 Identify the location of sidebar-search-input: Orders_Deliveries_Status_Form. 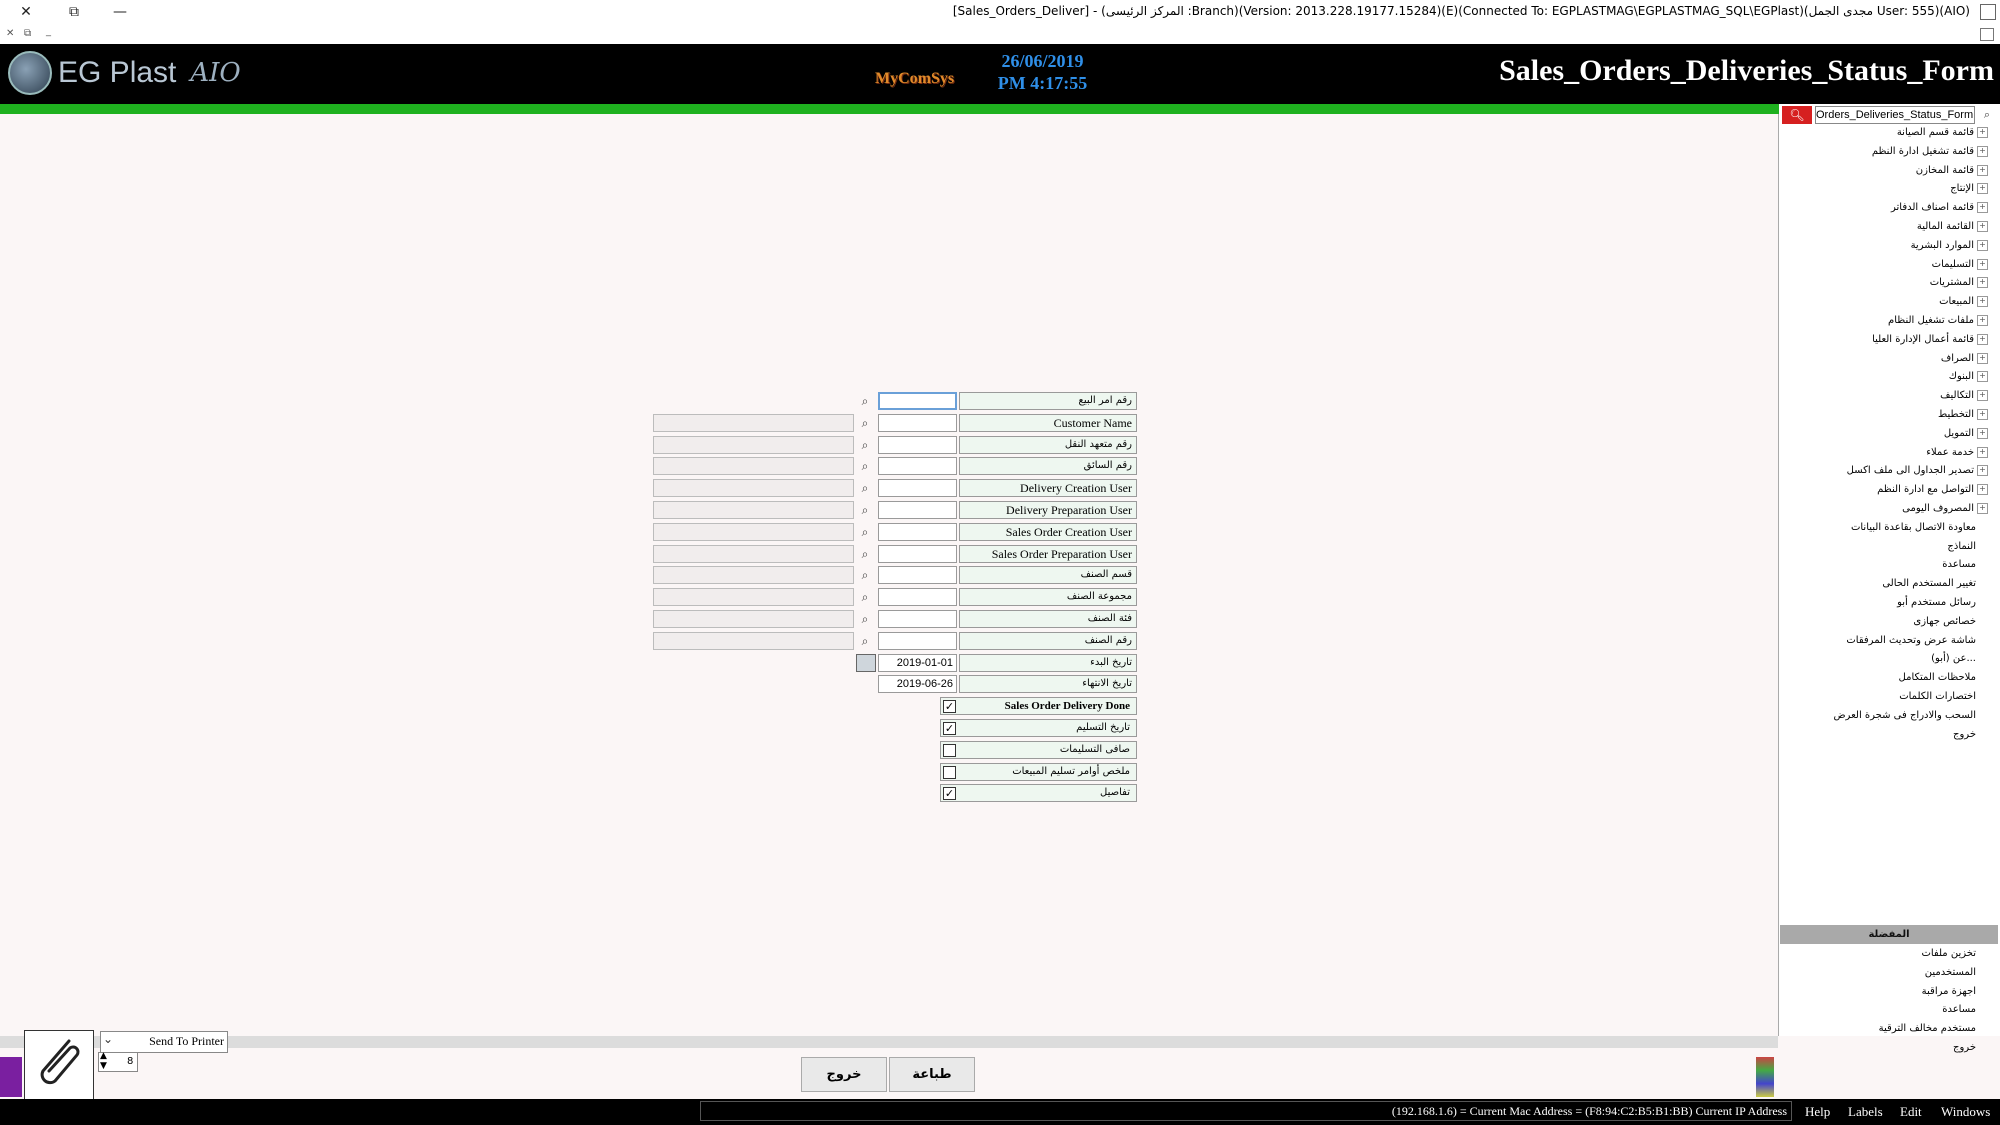
(1895, 115).